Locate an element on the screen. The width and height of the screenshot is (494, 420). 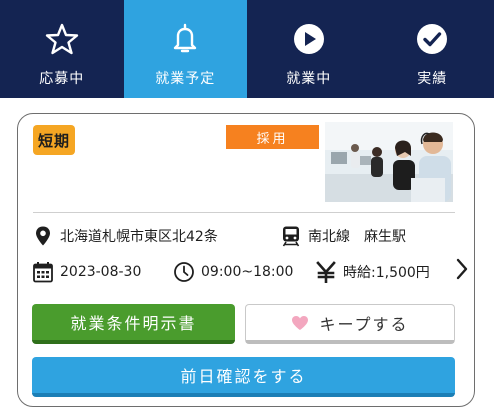
play-circle-icon is located at coordinates (309, 39).